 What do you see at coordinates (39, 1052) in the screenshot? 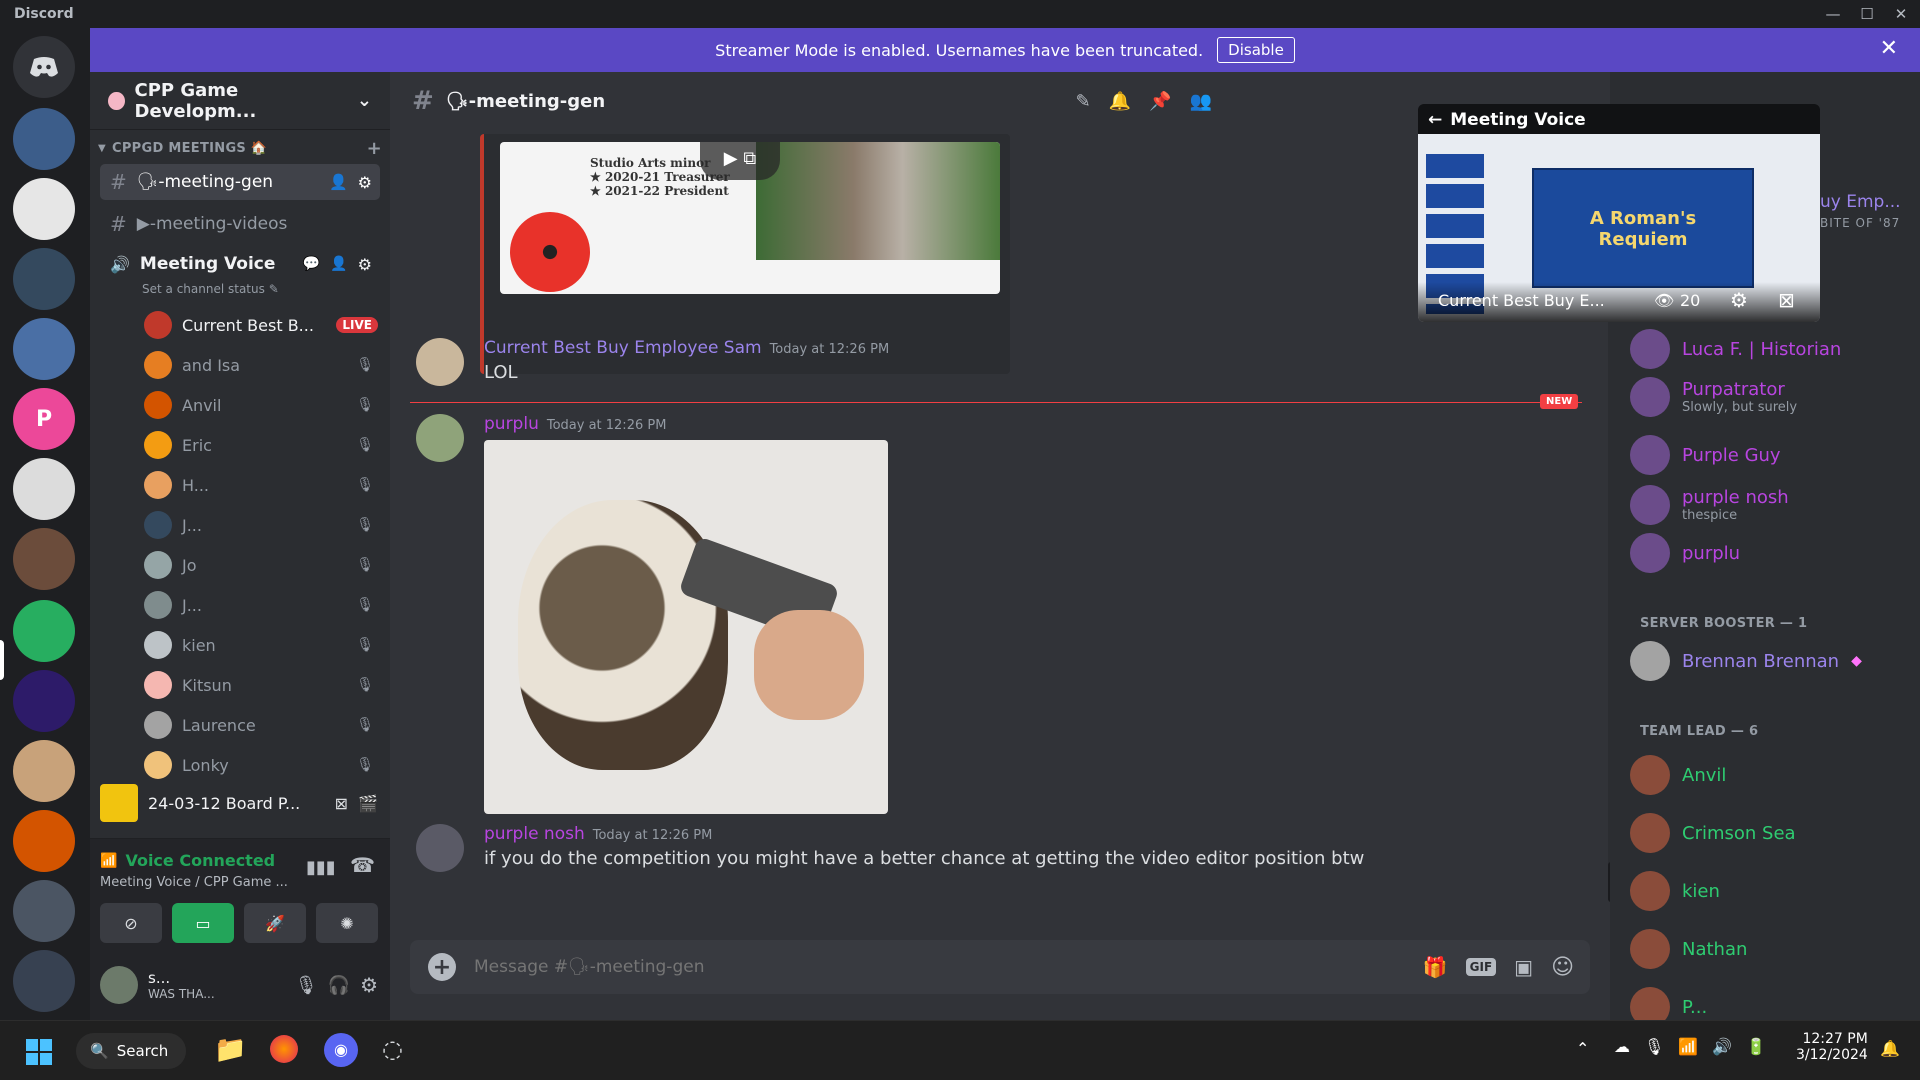
I see `windows-start-icon` at bounding box center [39, 1052].